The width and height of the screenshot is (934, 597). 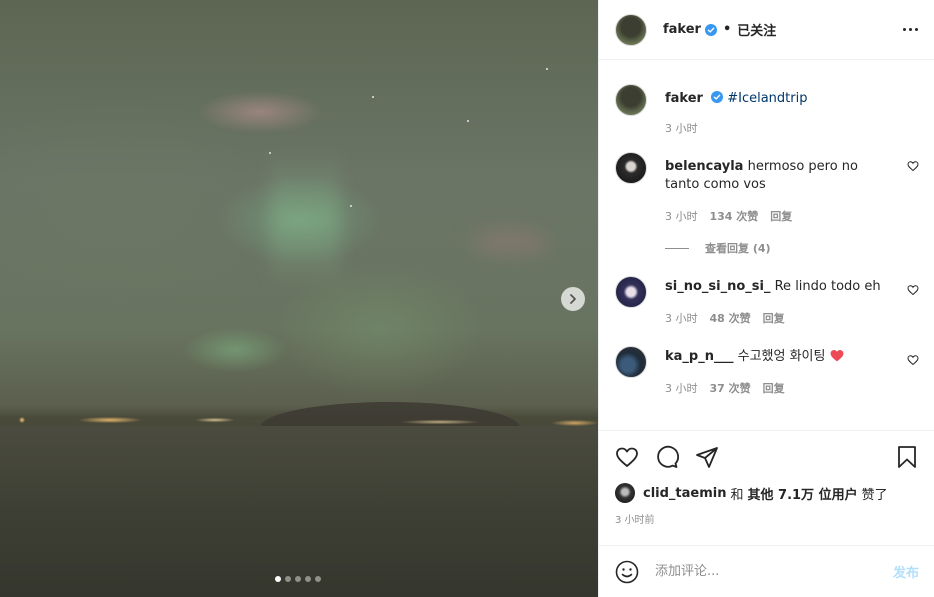 What do you see at coordinates (738, 248) in the screenshot?
I see `view-replies-label: 查看回复 (4)` at bounding box center [738, 248].